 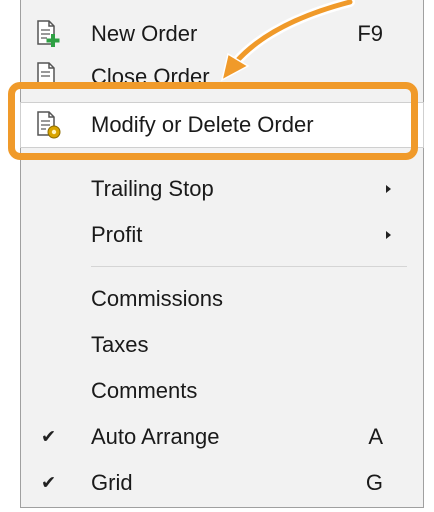 What do you see at coordinates (120, 344) in the screenshot?
I see `menu-item-label: Taxes` at bounding box center [120, 344].